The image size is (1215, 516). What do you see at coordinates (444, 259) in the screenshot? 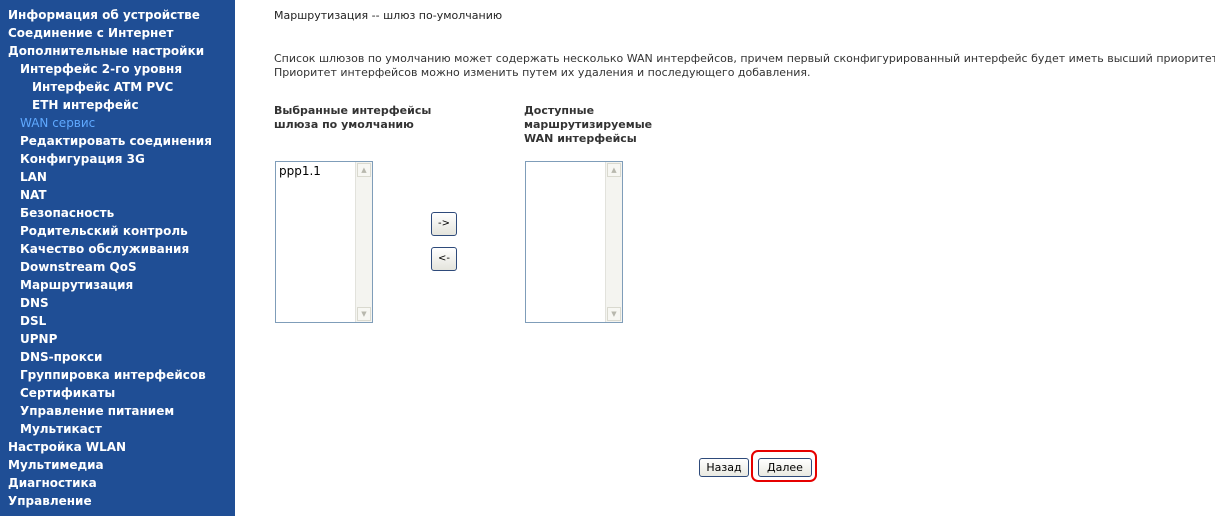
I see `move-left-button: <-` at bounding box center [444, 259].